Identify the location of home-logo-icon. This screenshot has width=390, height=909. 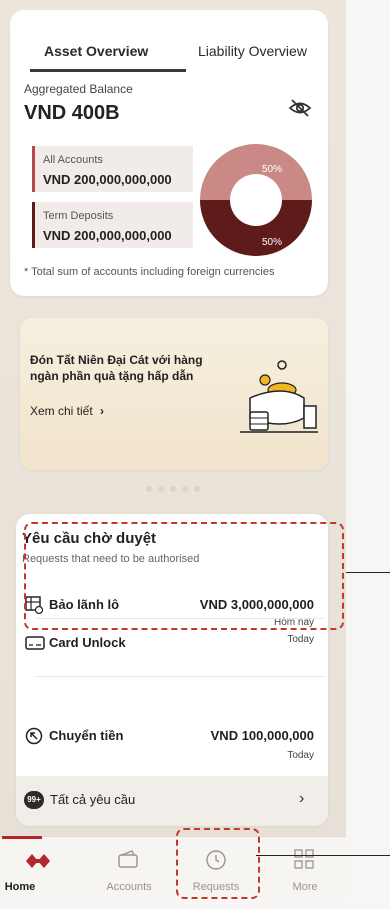
(38, 863).